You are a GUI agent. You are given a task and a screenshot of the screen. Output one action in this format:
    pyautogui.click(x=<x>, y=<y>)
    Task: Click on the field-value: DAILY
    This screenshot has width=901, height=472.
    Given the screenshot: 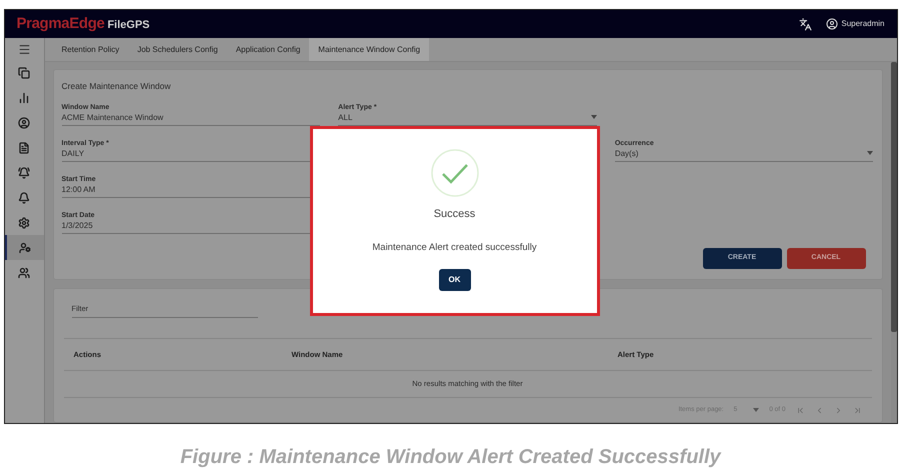 What is the action you would take?
    pyautogui.click(x=73, y=153)
    